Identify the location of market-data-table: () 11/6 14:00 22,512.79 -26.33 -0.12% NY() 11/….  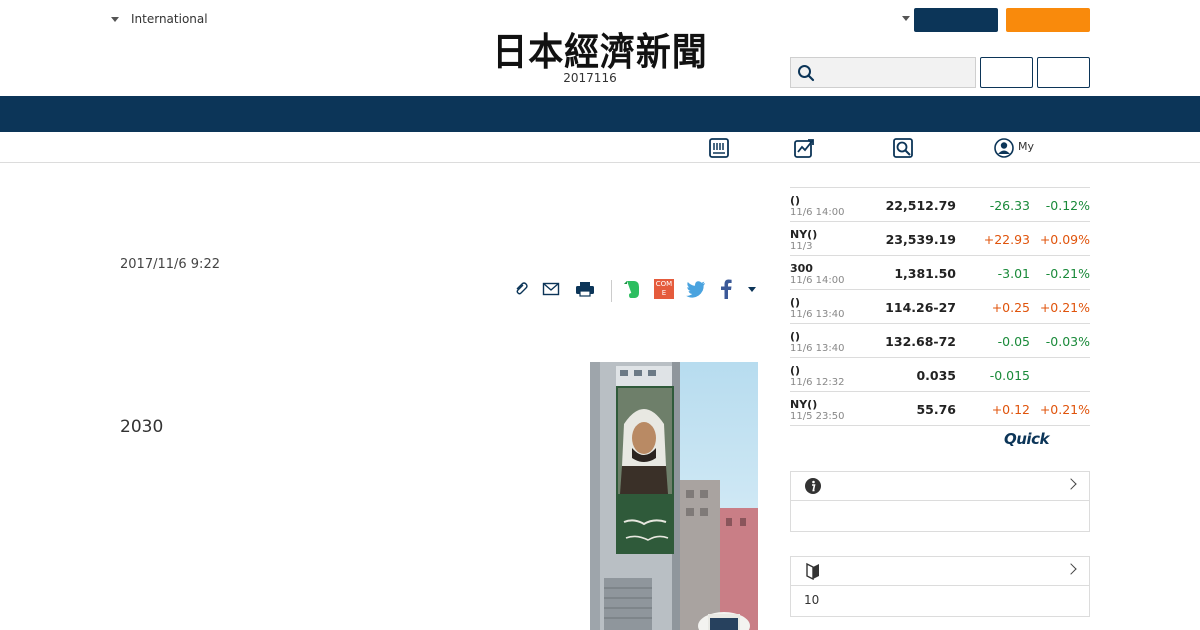
(940, 306).